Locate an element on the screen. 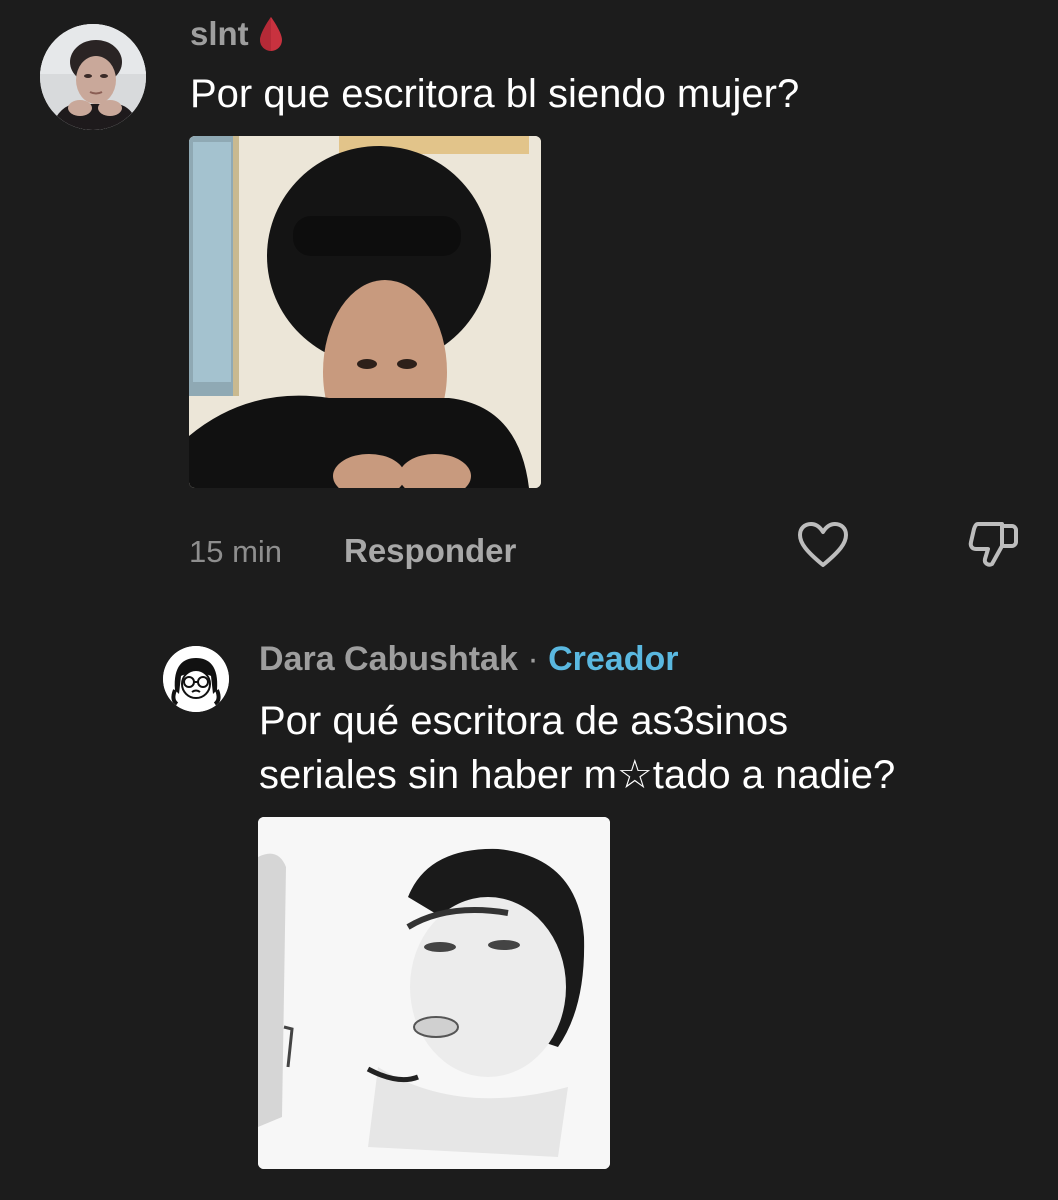  thumbs-down-outline-icon is located at coordinates (993, 544).